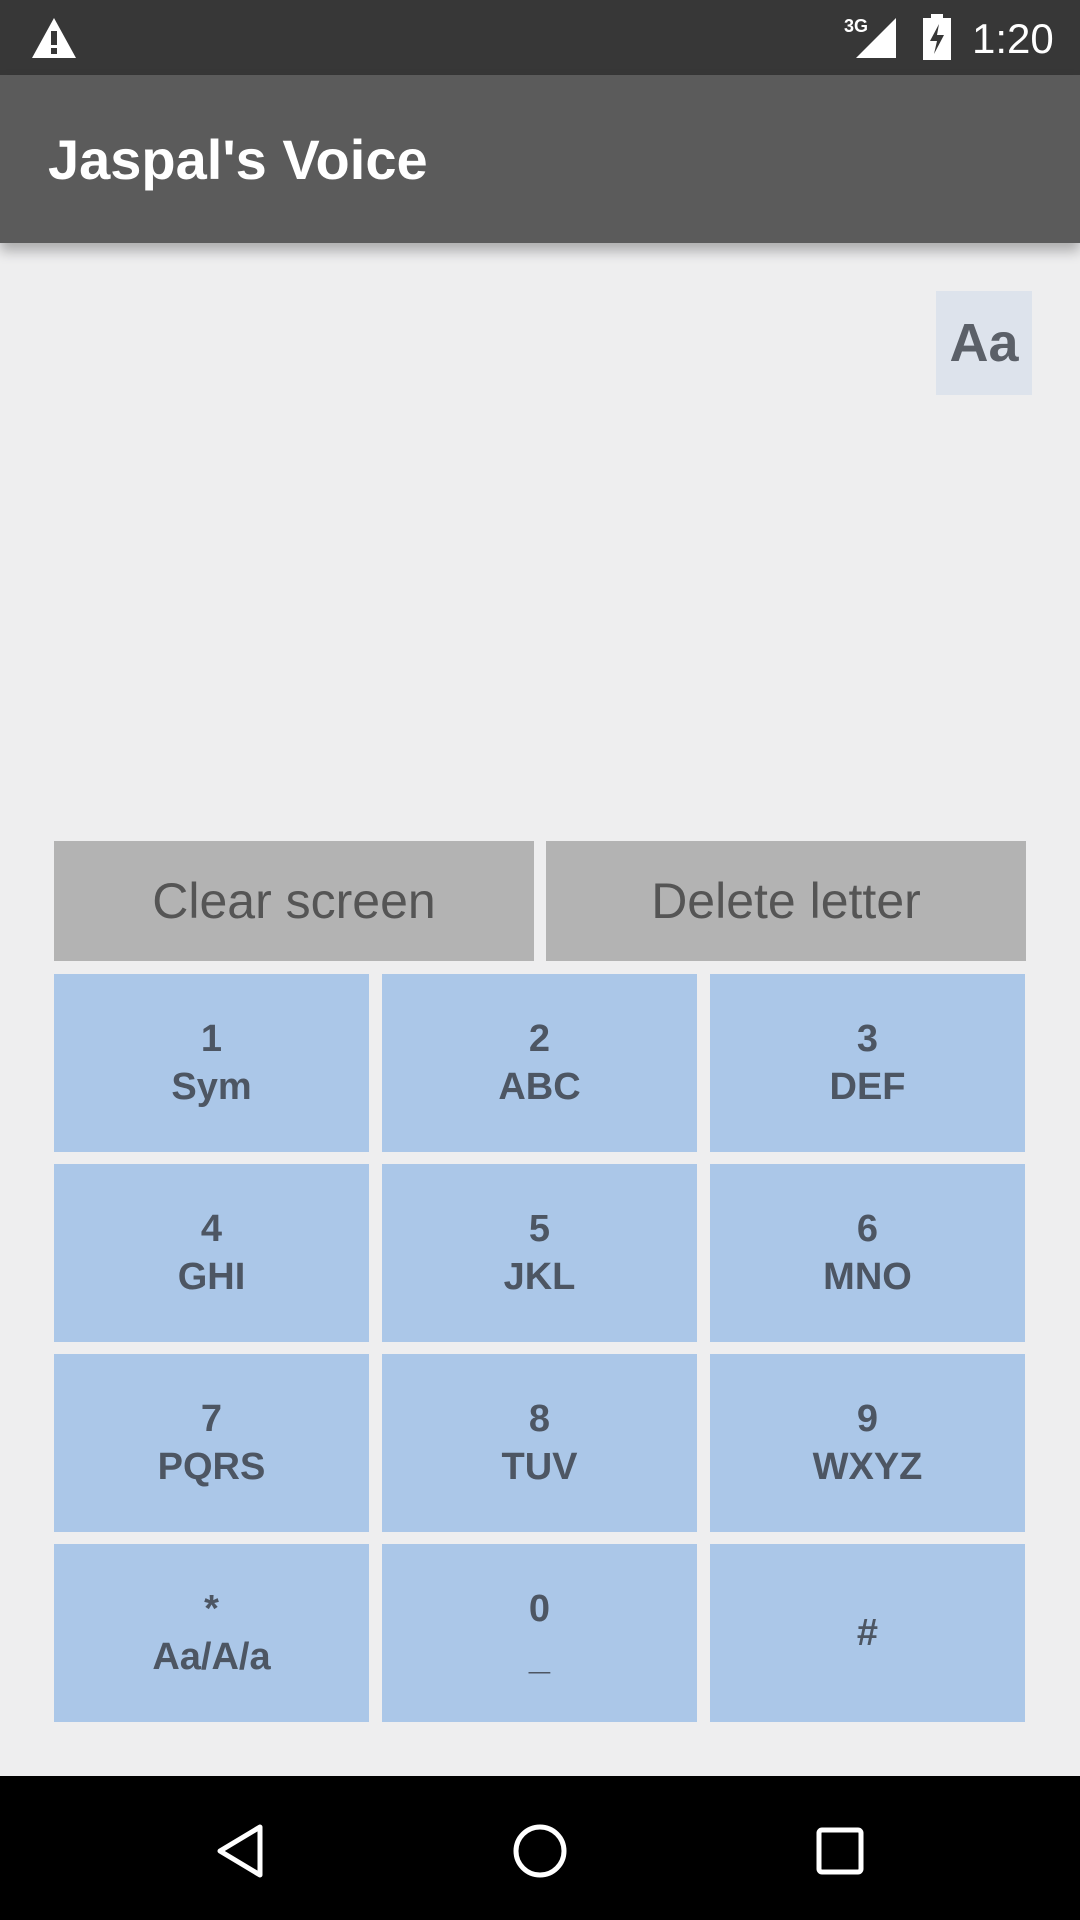 The image size is (1080, 1920). I want to click on back-icon, so click(240, 1851).